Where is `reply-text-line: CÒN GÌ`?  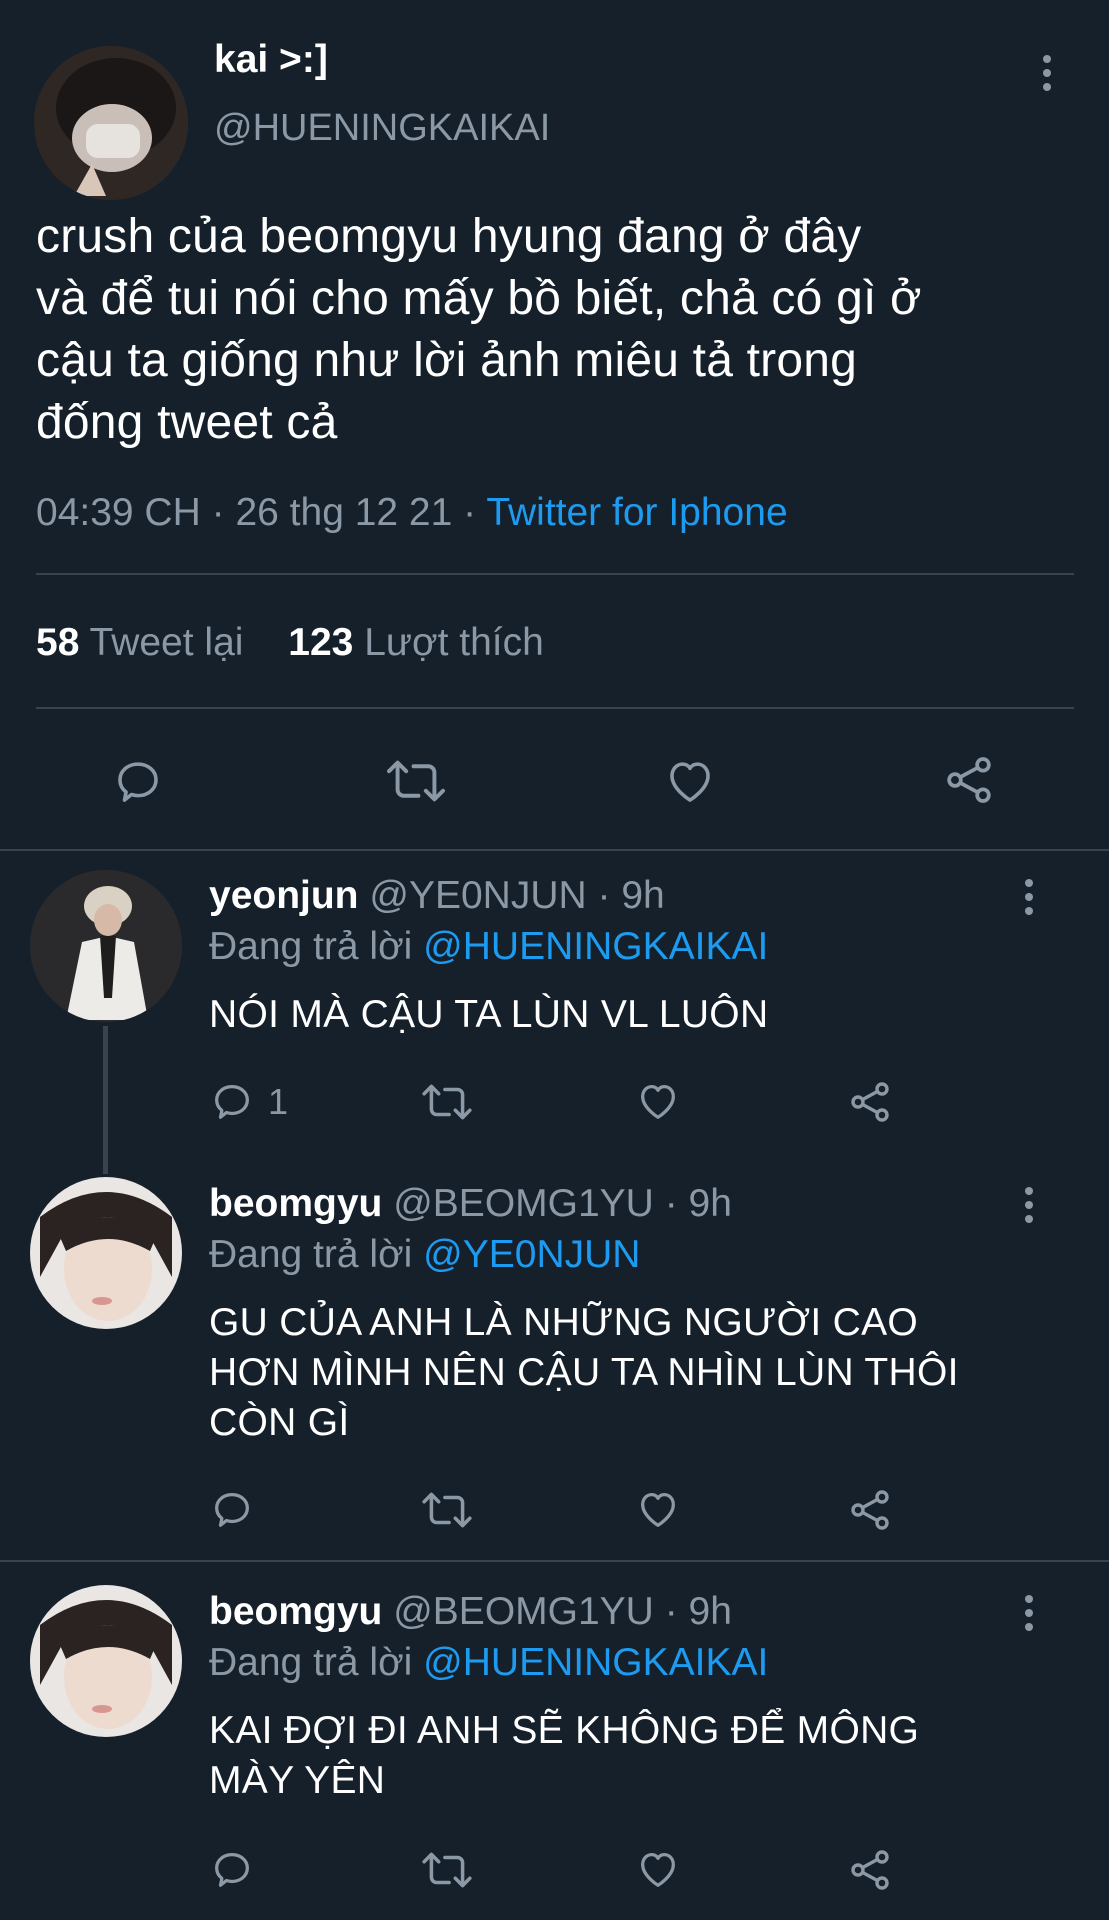 reply-text-line: CÒN GÌ is located at coordinates (279, 1422).